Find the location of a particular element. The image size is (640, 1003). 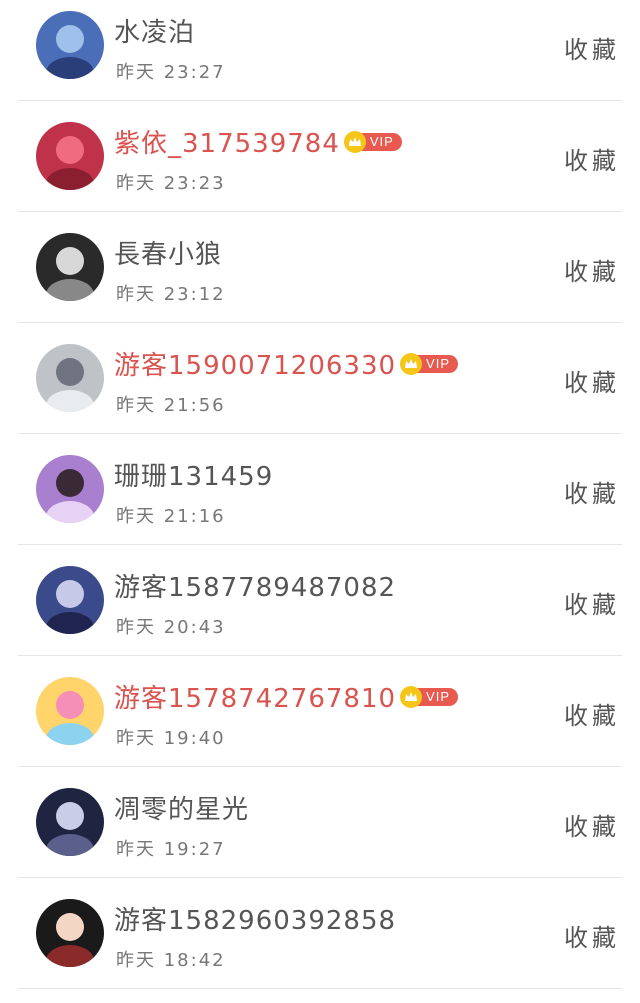

timestamp: 昨天 23:23 is located at coordinates (171, 183).